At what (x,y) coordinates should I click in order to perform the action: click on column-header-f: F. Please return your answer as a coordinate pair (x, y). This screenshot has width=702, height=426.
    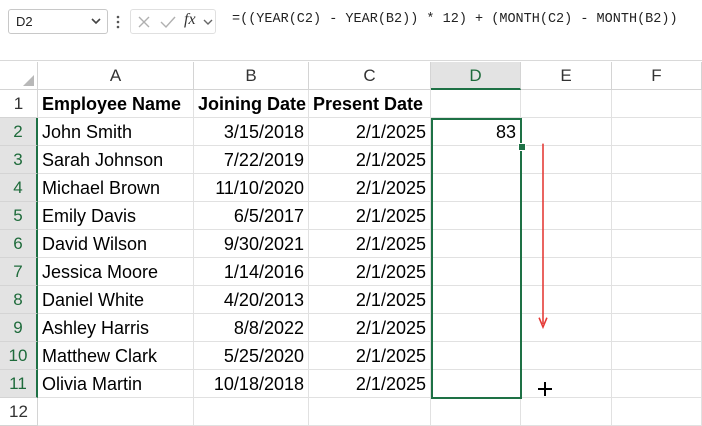
    Looking at the image, I should click on (657, 76).